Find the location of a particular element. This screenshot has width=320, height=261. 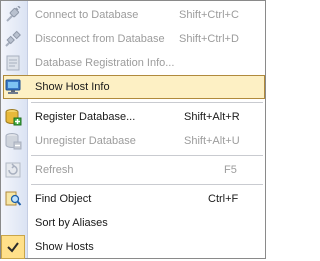

database-remove-icon is located at coordinates (13, 141).